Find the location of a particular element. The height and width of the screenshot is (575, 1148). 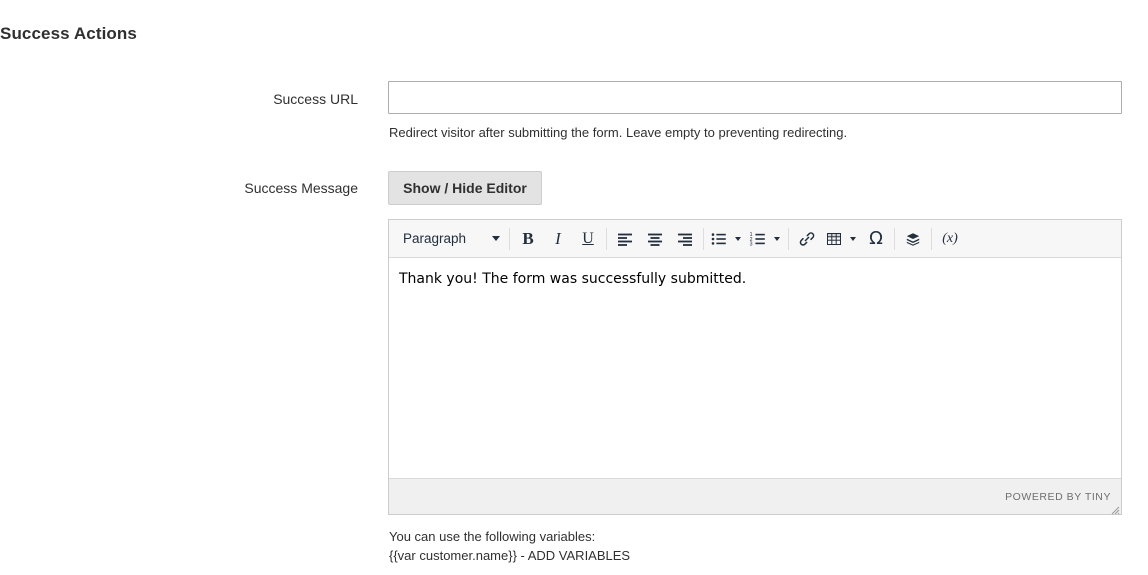

numbered-list-main: 1 2 3 is located at coordinates (757, 239).